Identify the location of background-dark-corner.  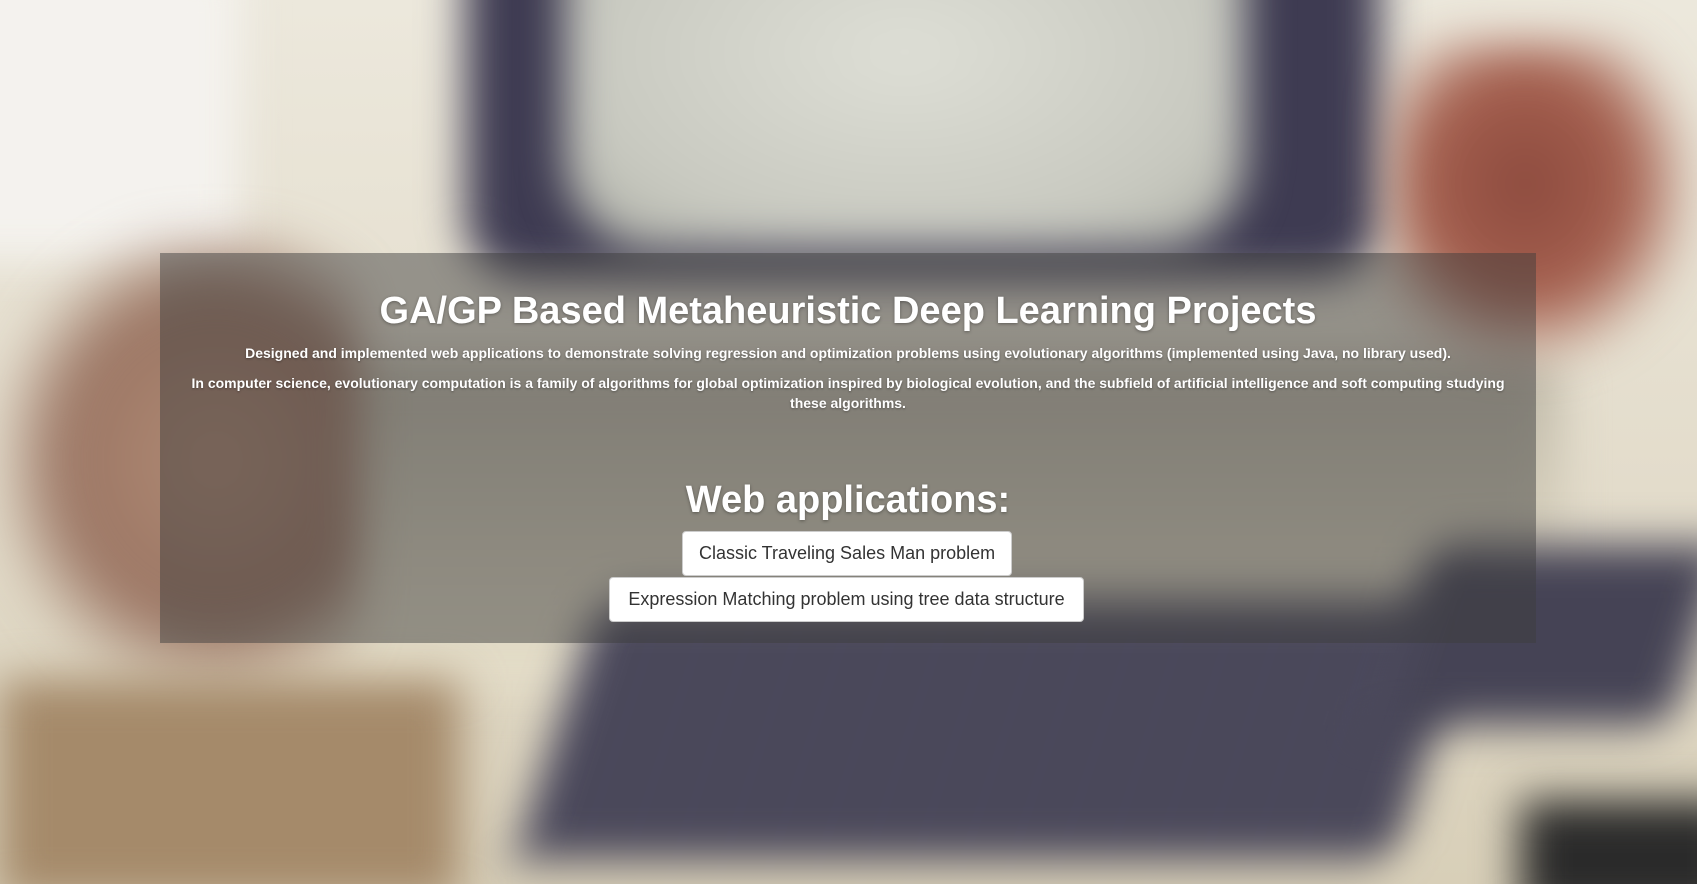
(1608, 842).